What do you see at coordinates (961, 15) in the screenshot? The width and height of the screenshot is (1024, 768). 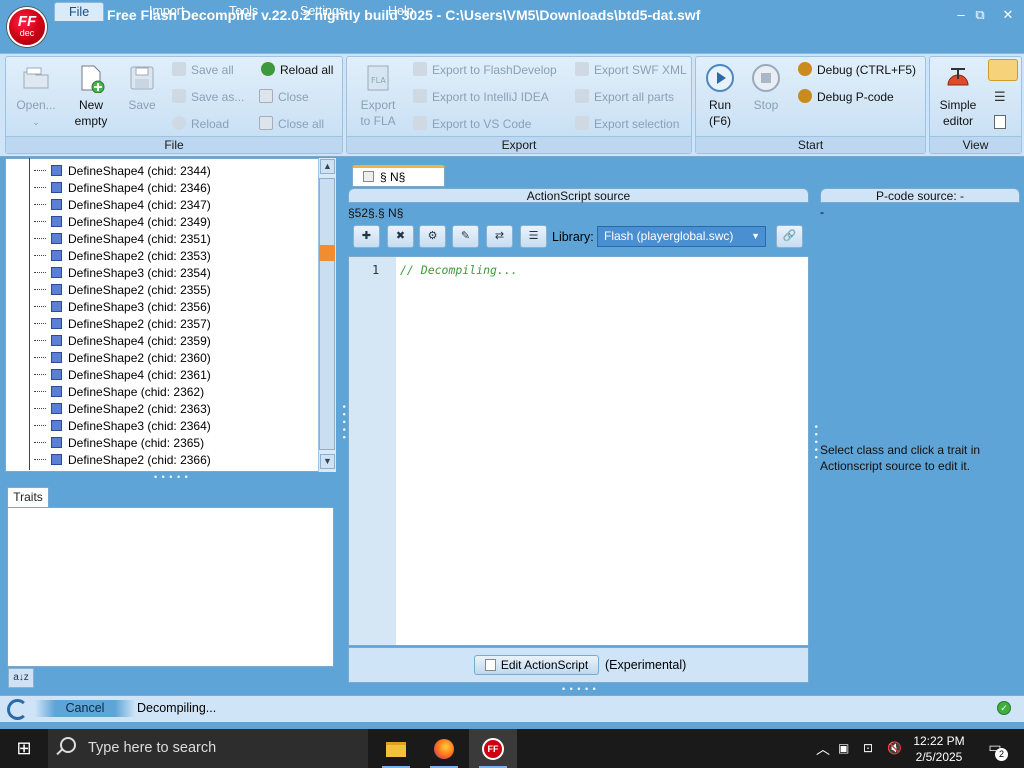 I see `minimize-button: –` at bounding box center [961, 15].